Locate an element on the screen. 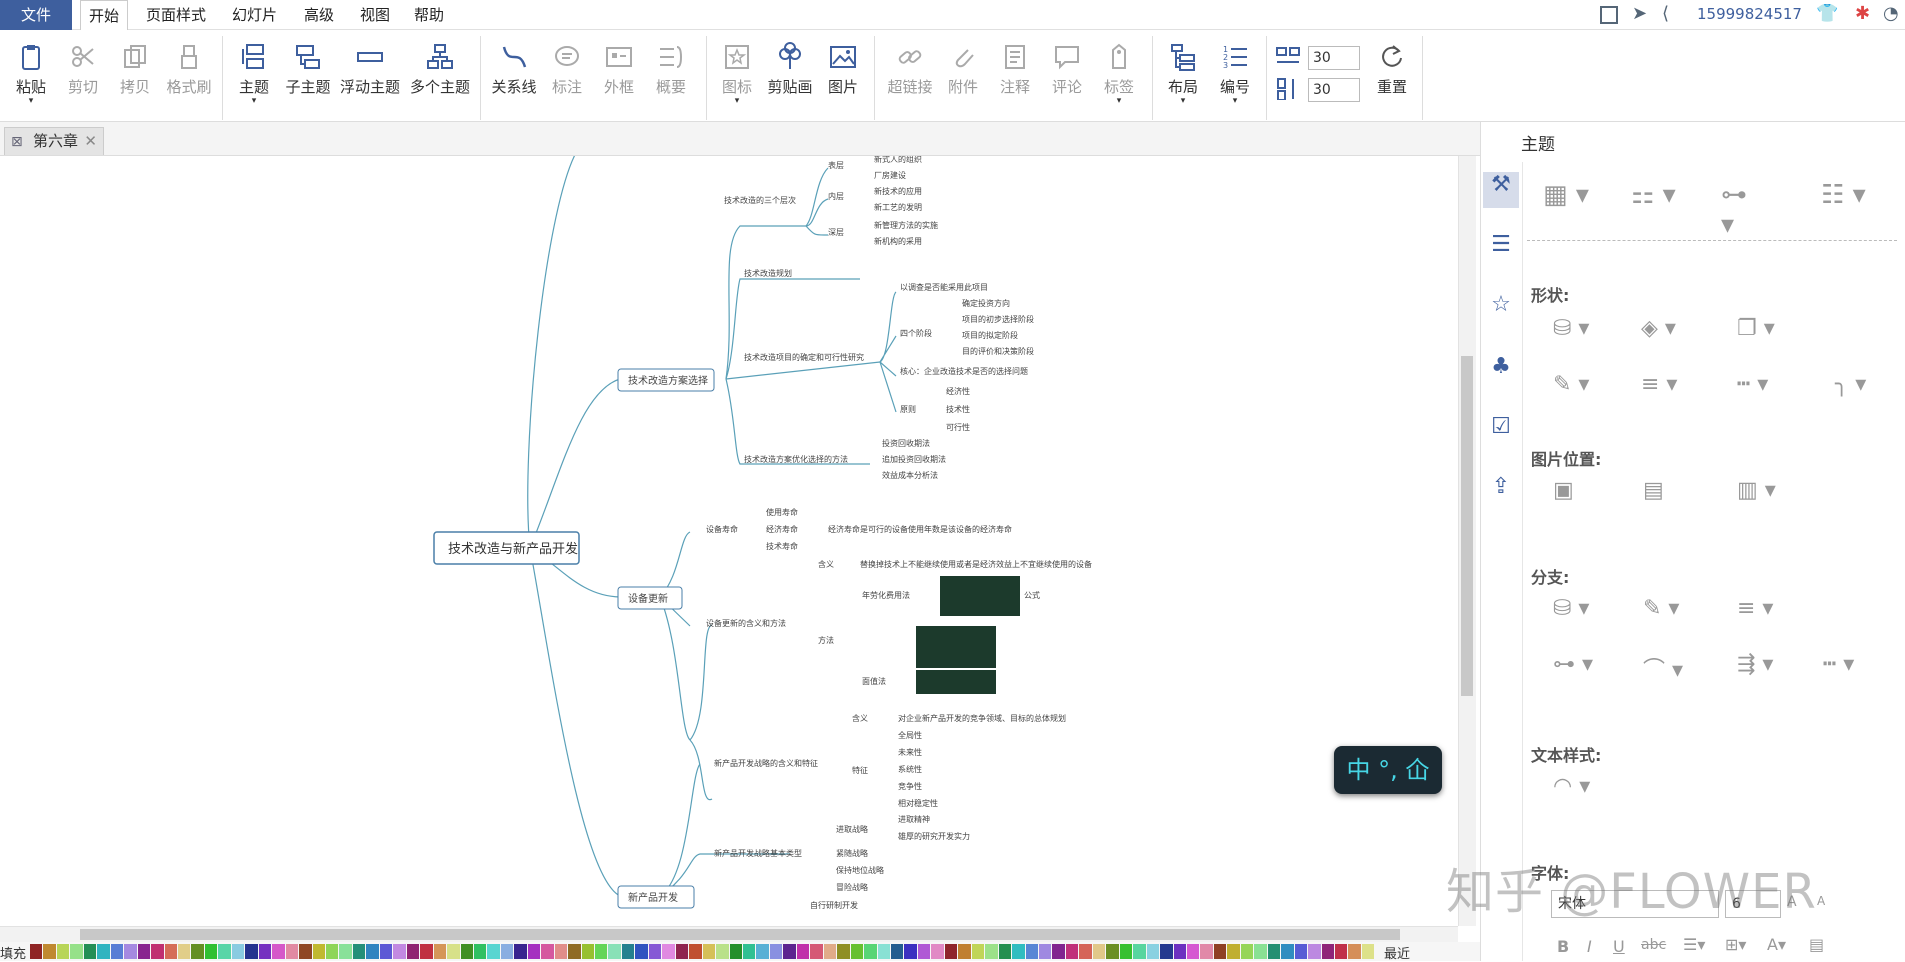 The width and height of the screenshot is (1905, 962). shadow-icon: ❐ ▾ is located at coordinates (1760, 334).